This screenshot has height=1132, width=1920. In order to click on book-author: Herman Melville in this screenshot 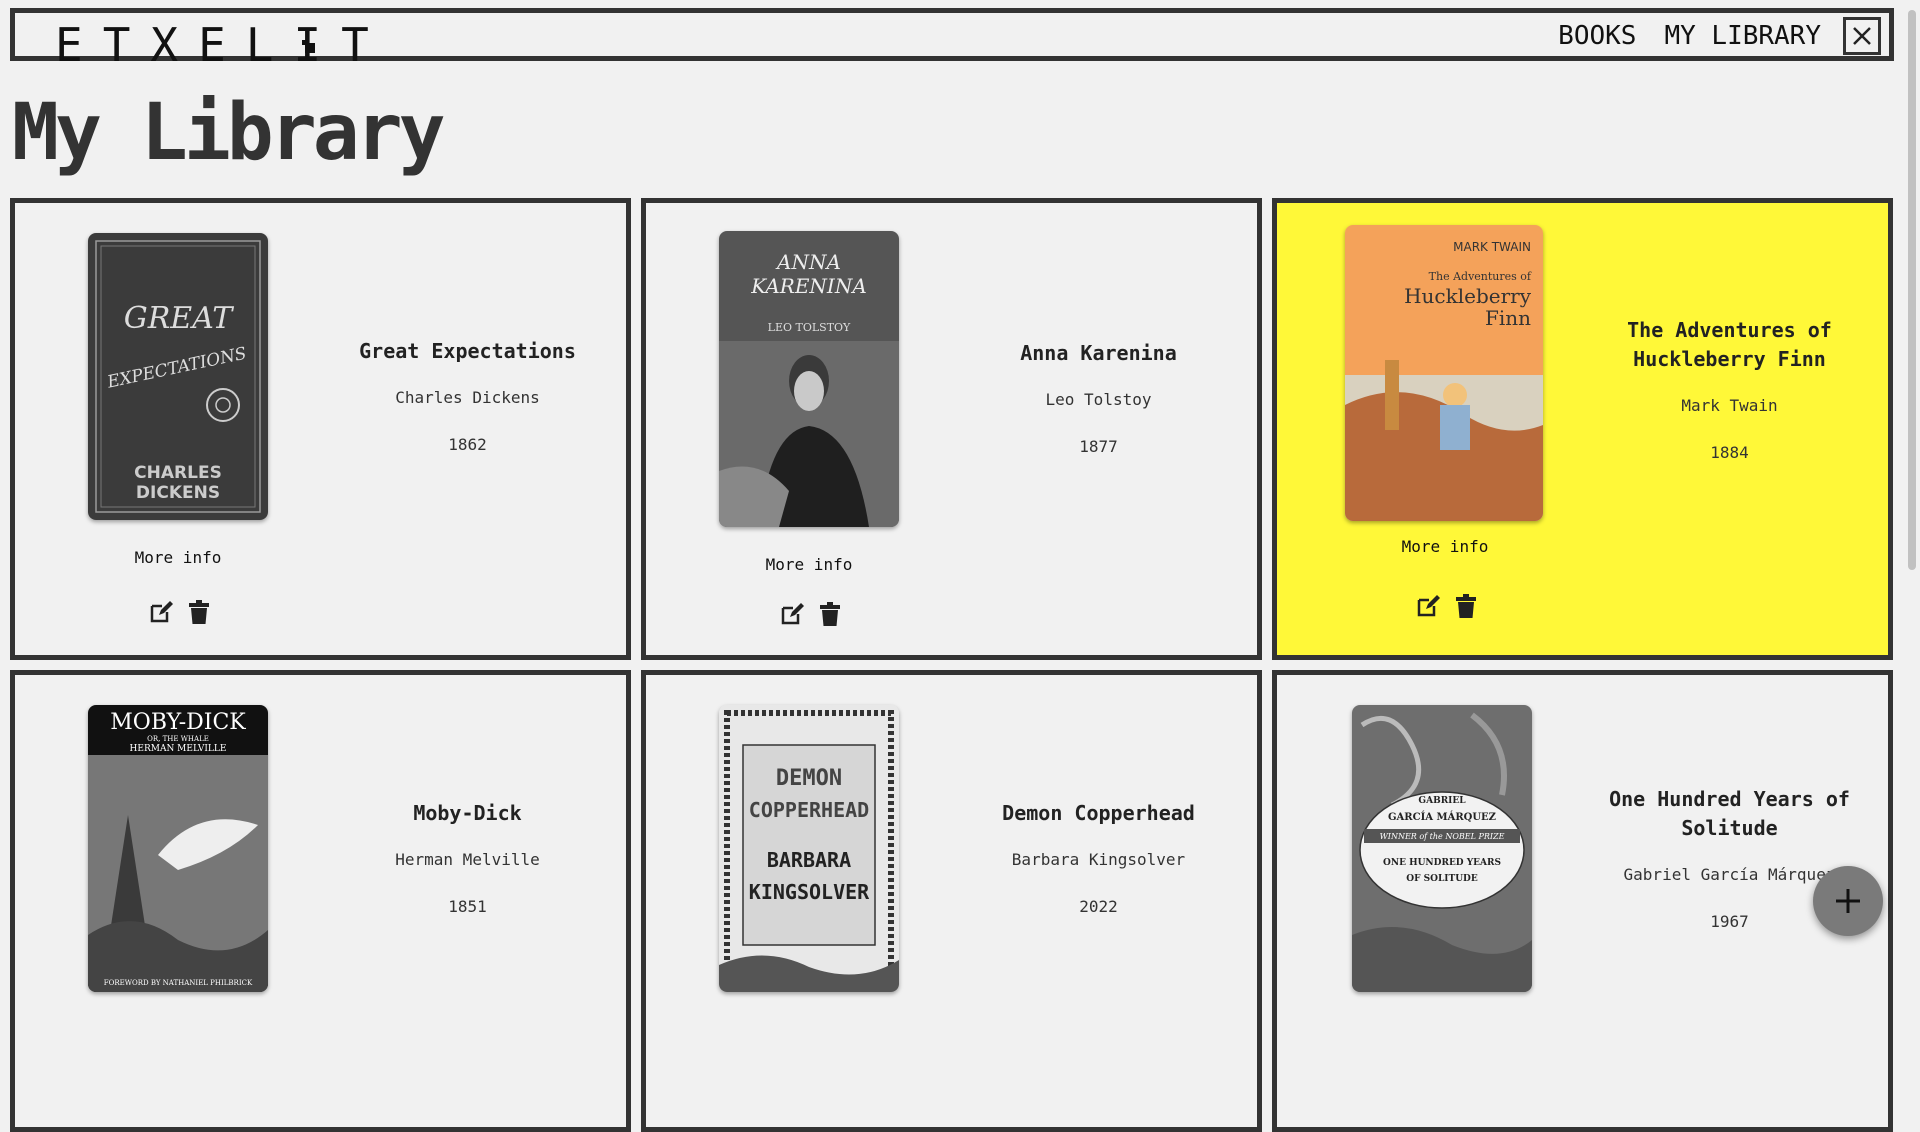, I will do `click(467, 859)`.